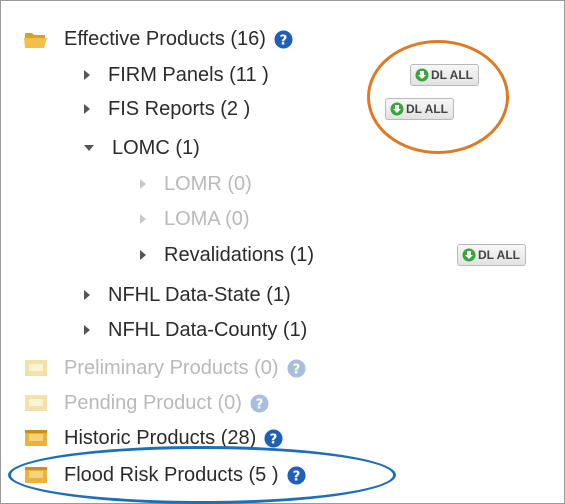 This screenshot has height=504, width=565. I want to click on tree-node-fis-reports: FIS Reports (2 ), so click(167, 109).